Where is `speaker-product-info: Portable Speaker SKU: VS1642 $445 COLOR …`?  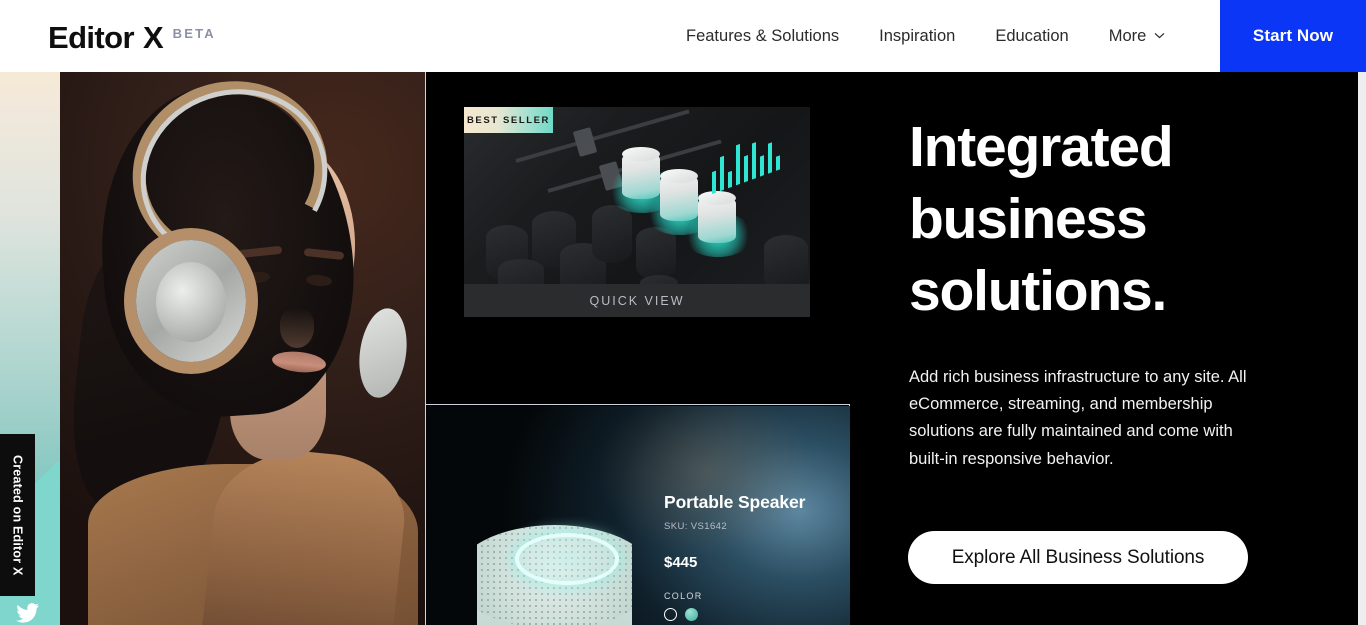
speaker-product-info: Portable Speaker SKU: VS1642 $445 COLOR … is located at coordinates (754, 556).